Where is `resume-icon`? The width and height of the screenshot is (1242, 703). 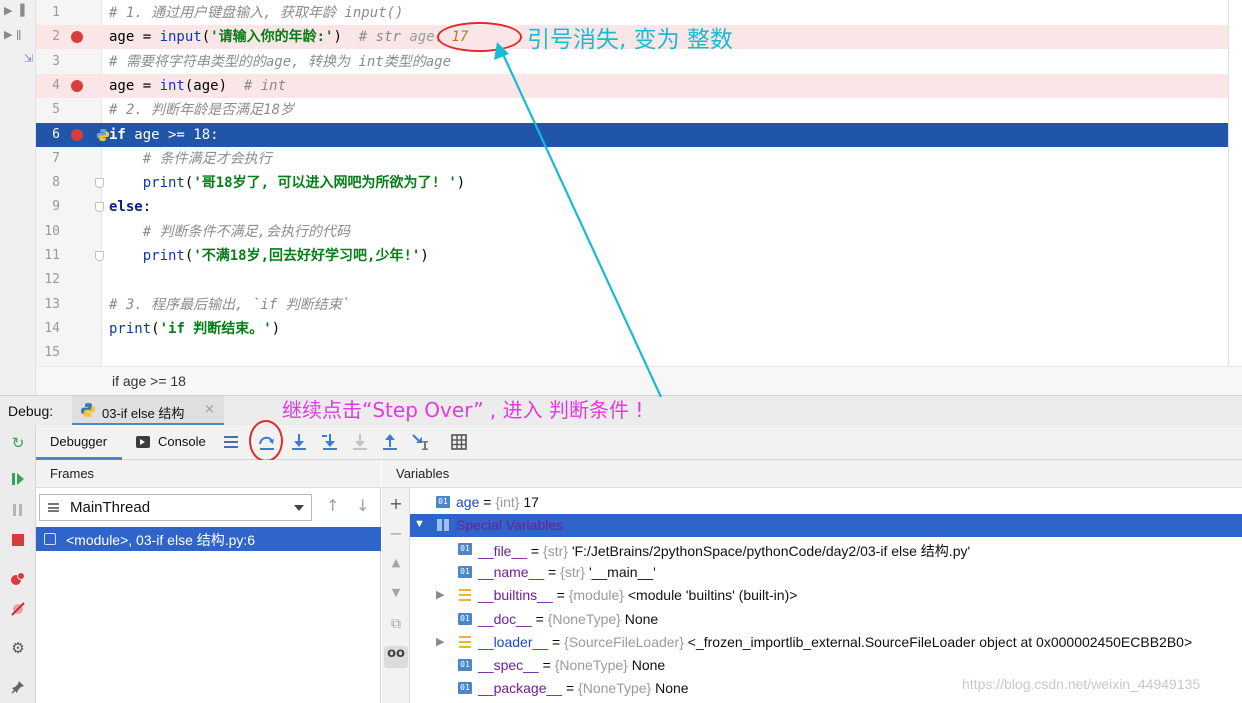
resume-icon is located at coordinates (18, 479).